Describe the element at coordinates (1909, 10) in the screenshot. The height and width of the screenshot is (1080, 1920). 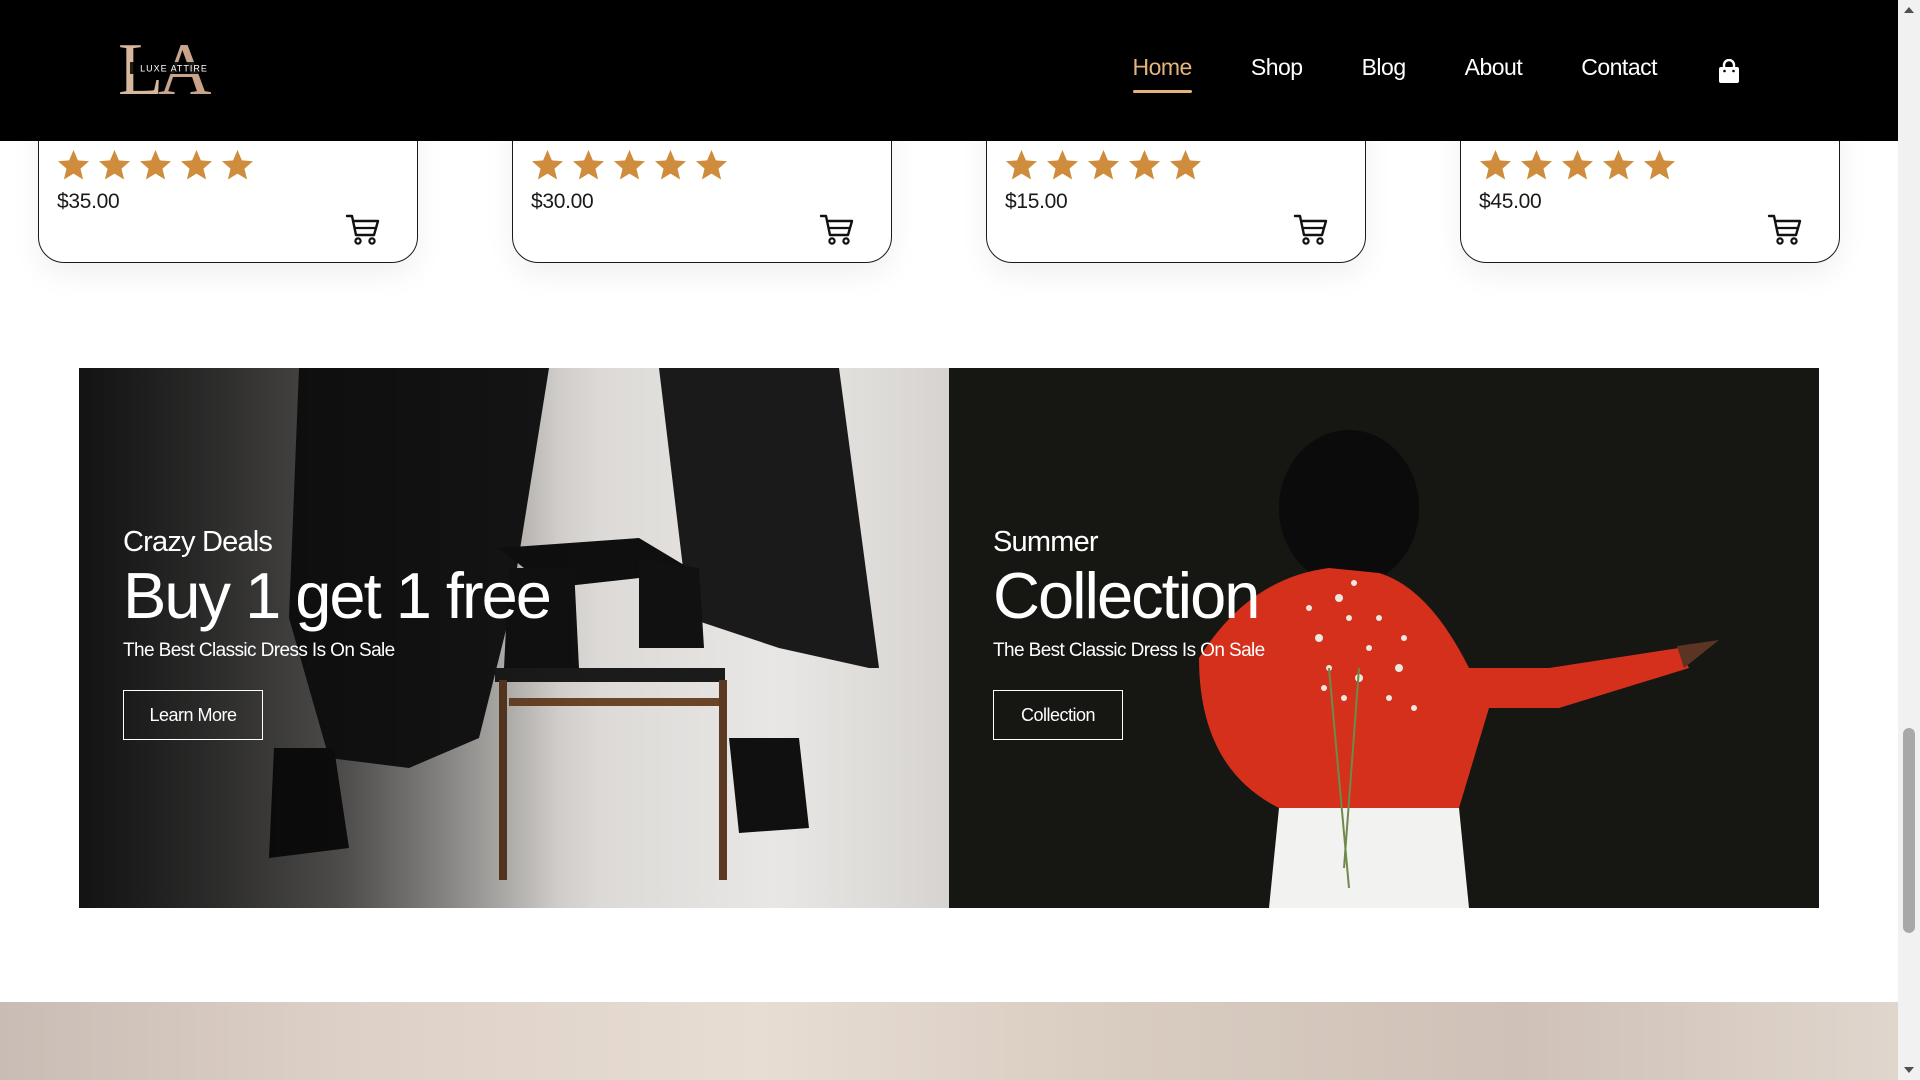
I see `scroll-up-arrow-icon` at that location.